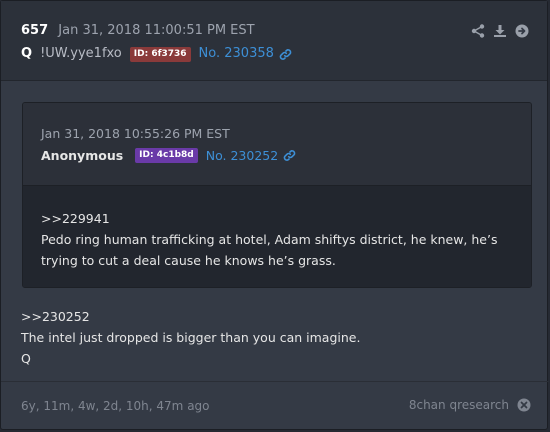 The width and height of the screenshot is (550, 432). Describe the element at coordinates (26, 358) in the screenshot. I see `post-signature: Q` at that location.